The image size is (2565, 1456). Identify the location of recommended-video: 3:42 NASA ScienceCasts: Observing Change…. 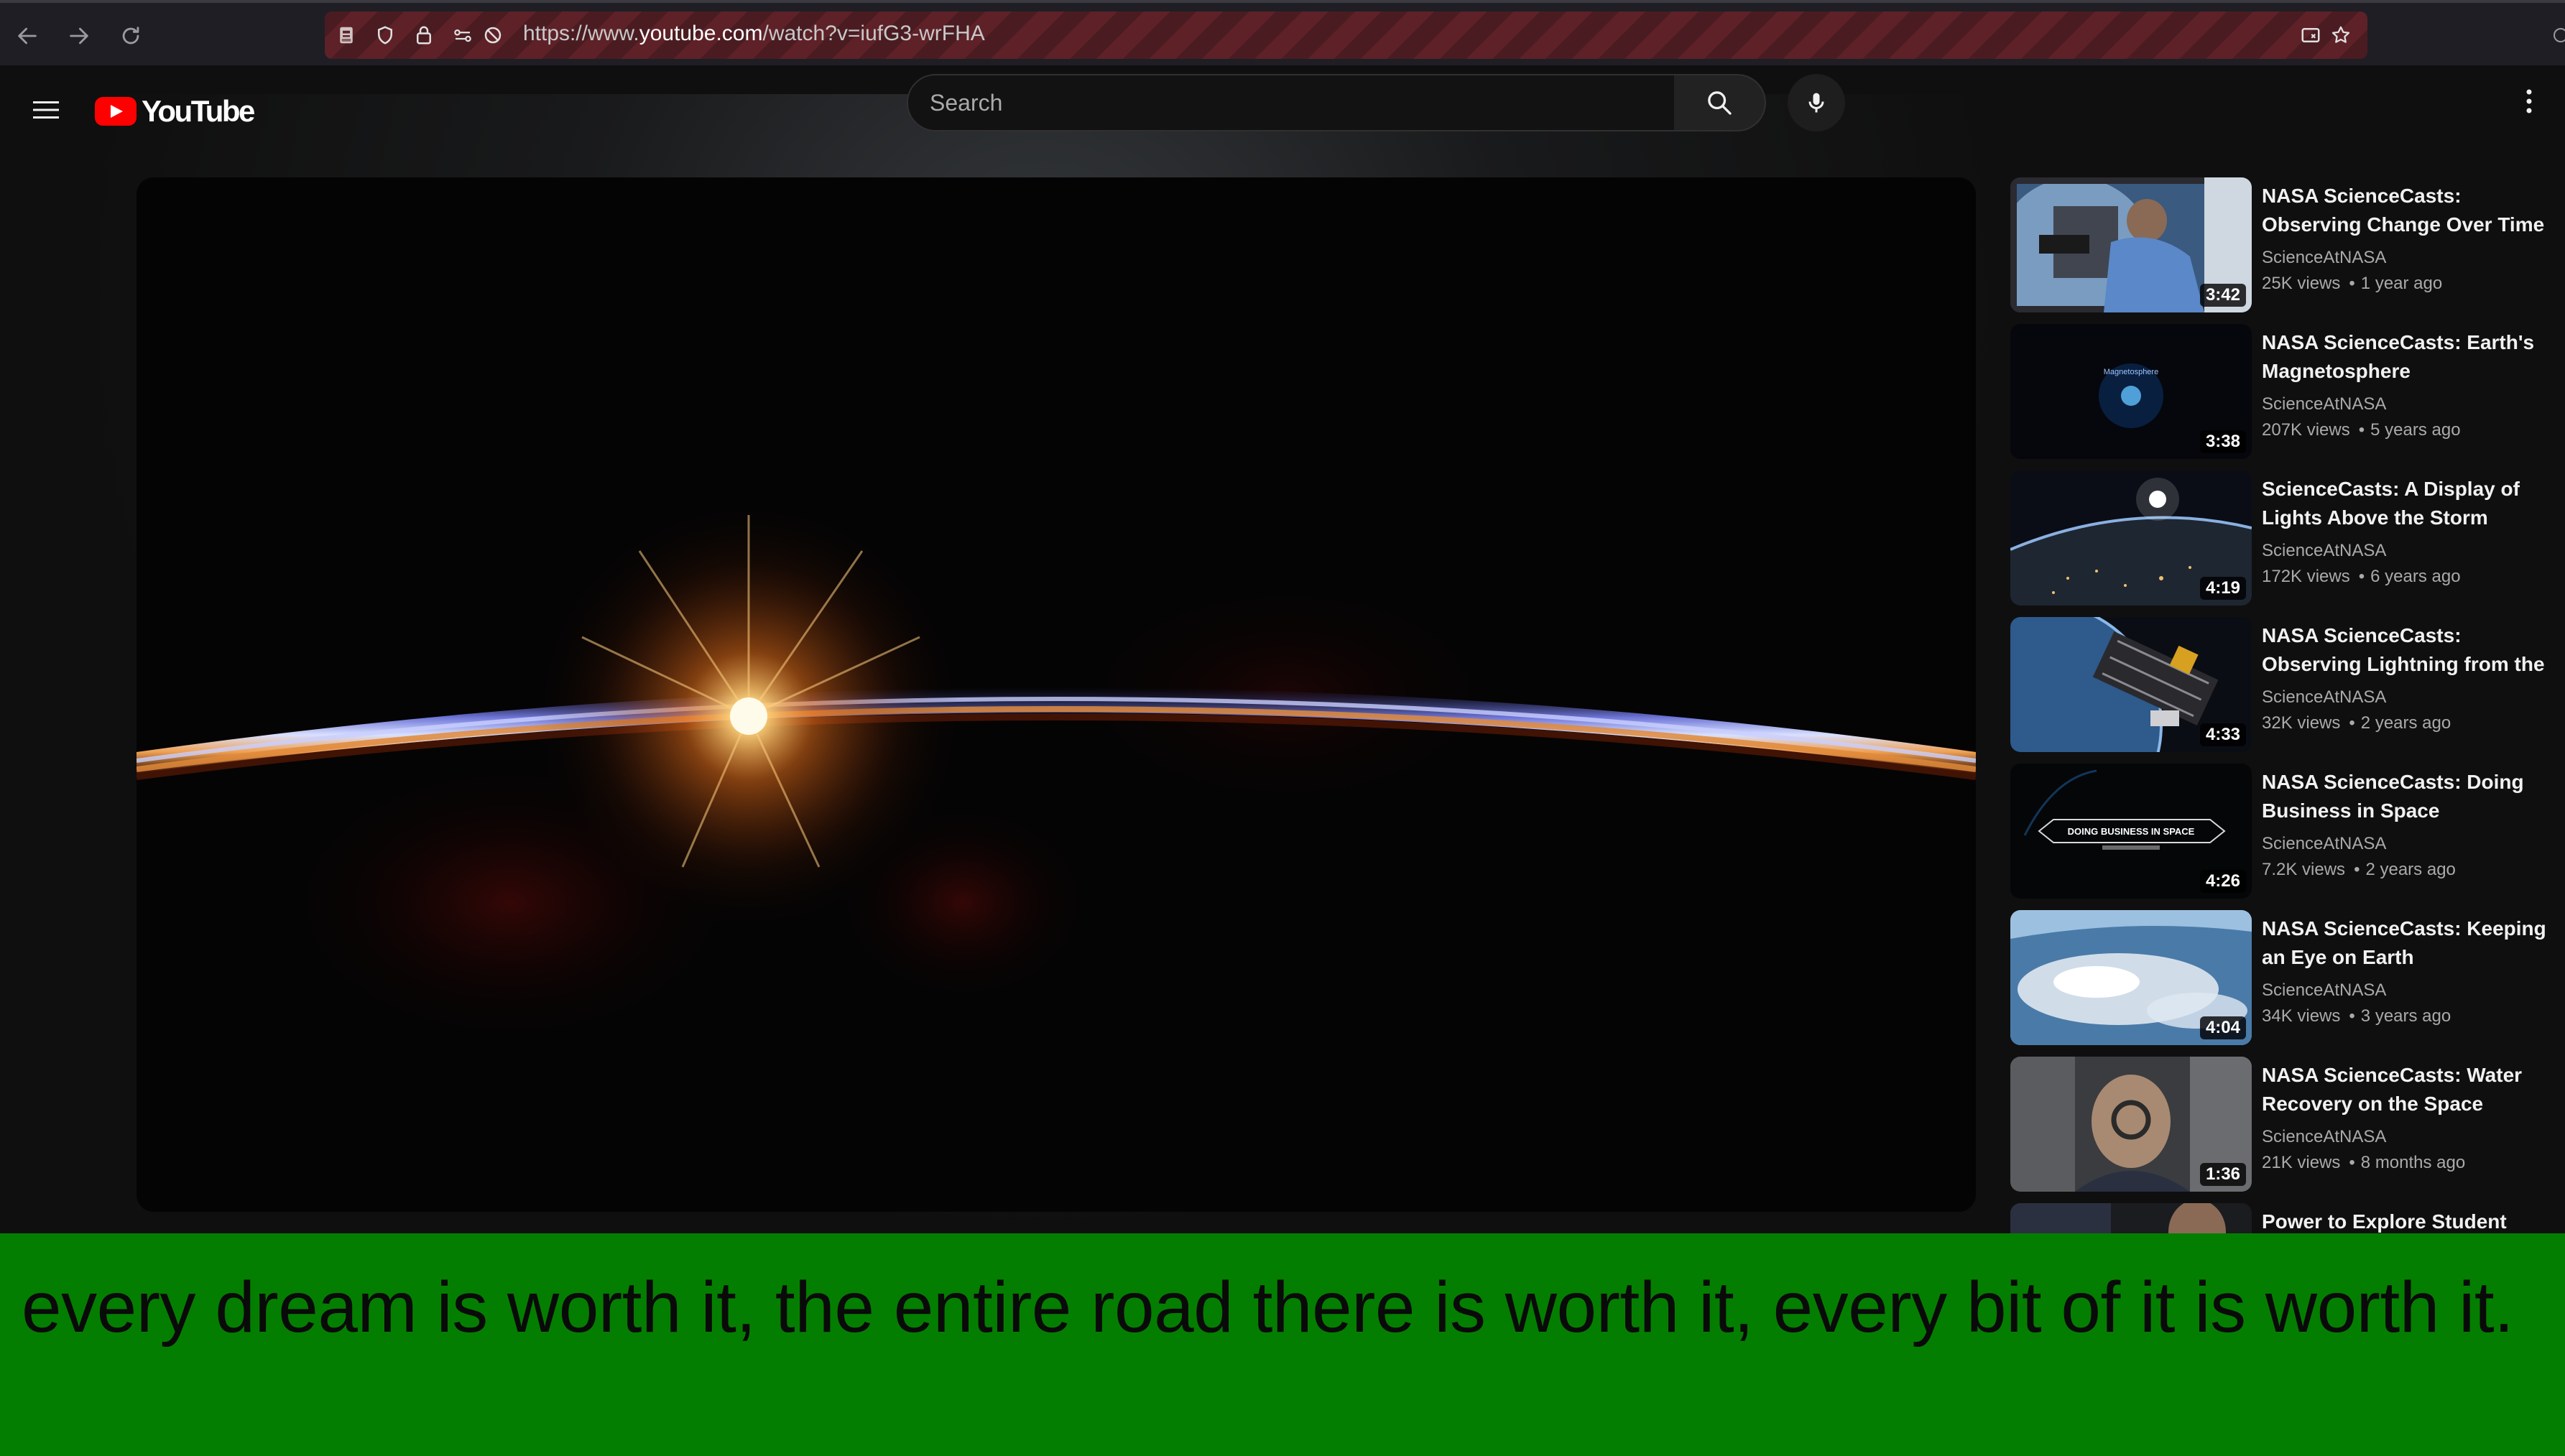
(2283, 247).